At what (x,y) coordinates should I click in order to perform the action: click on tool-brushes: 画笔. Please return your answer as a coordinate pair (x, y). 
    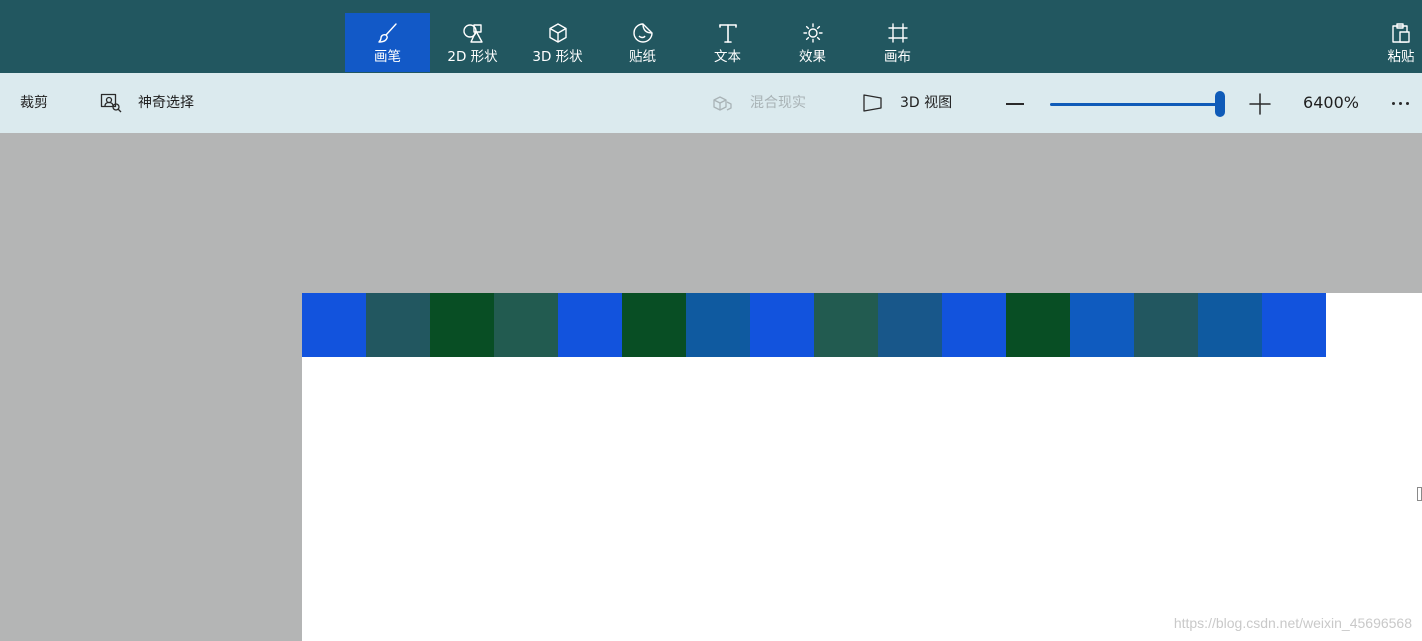
    Looking at the image, I should click on (387, 42).